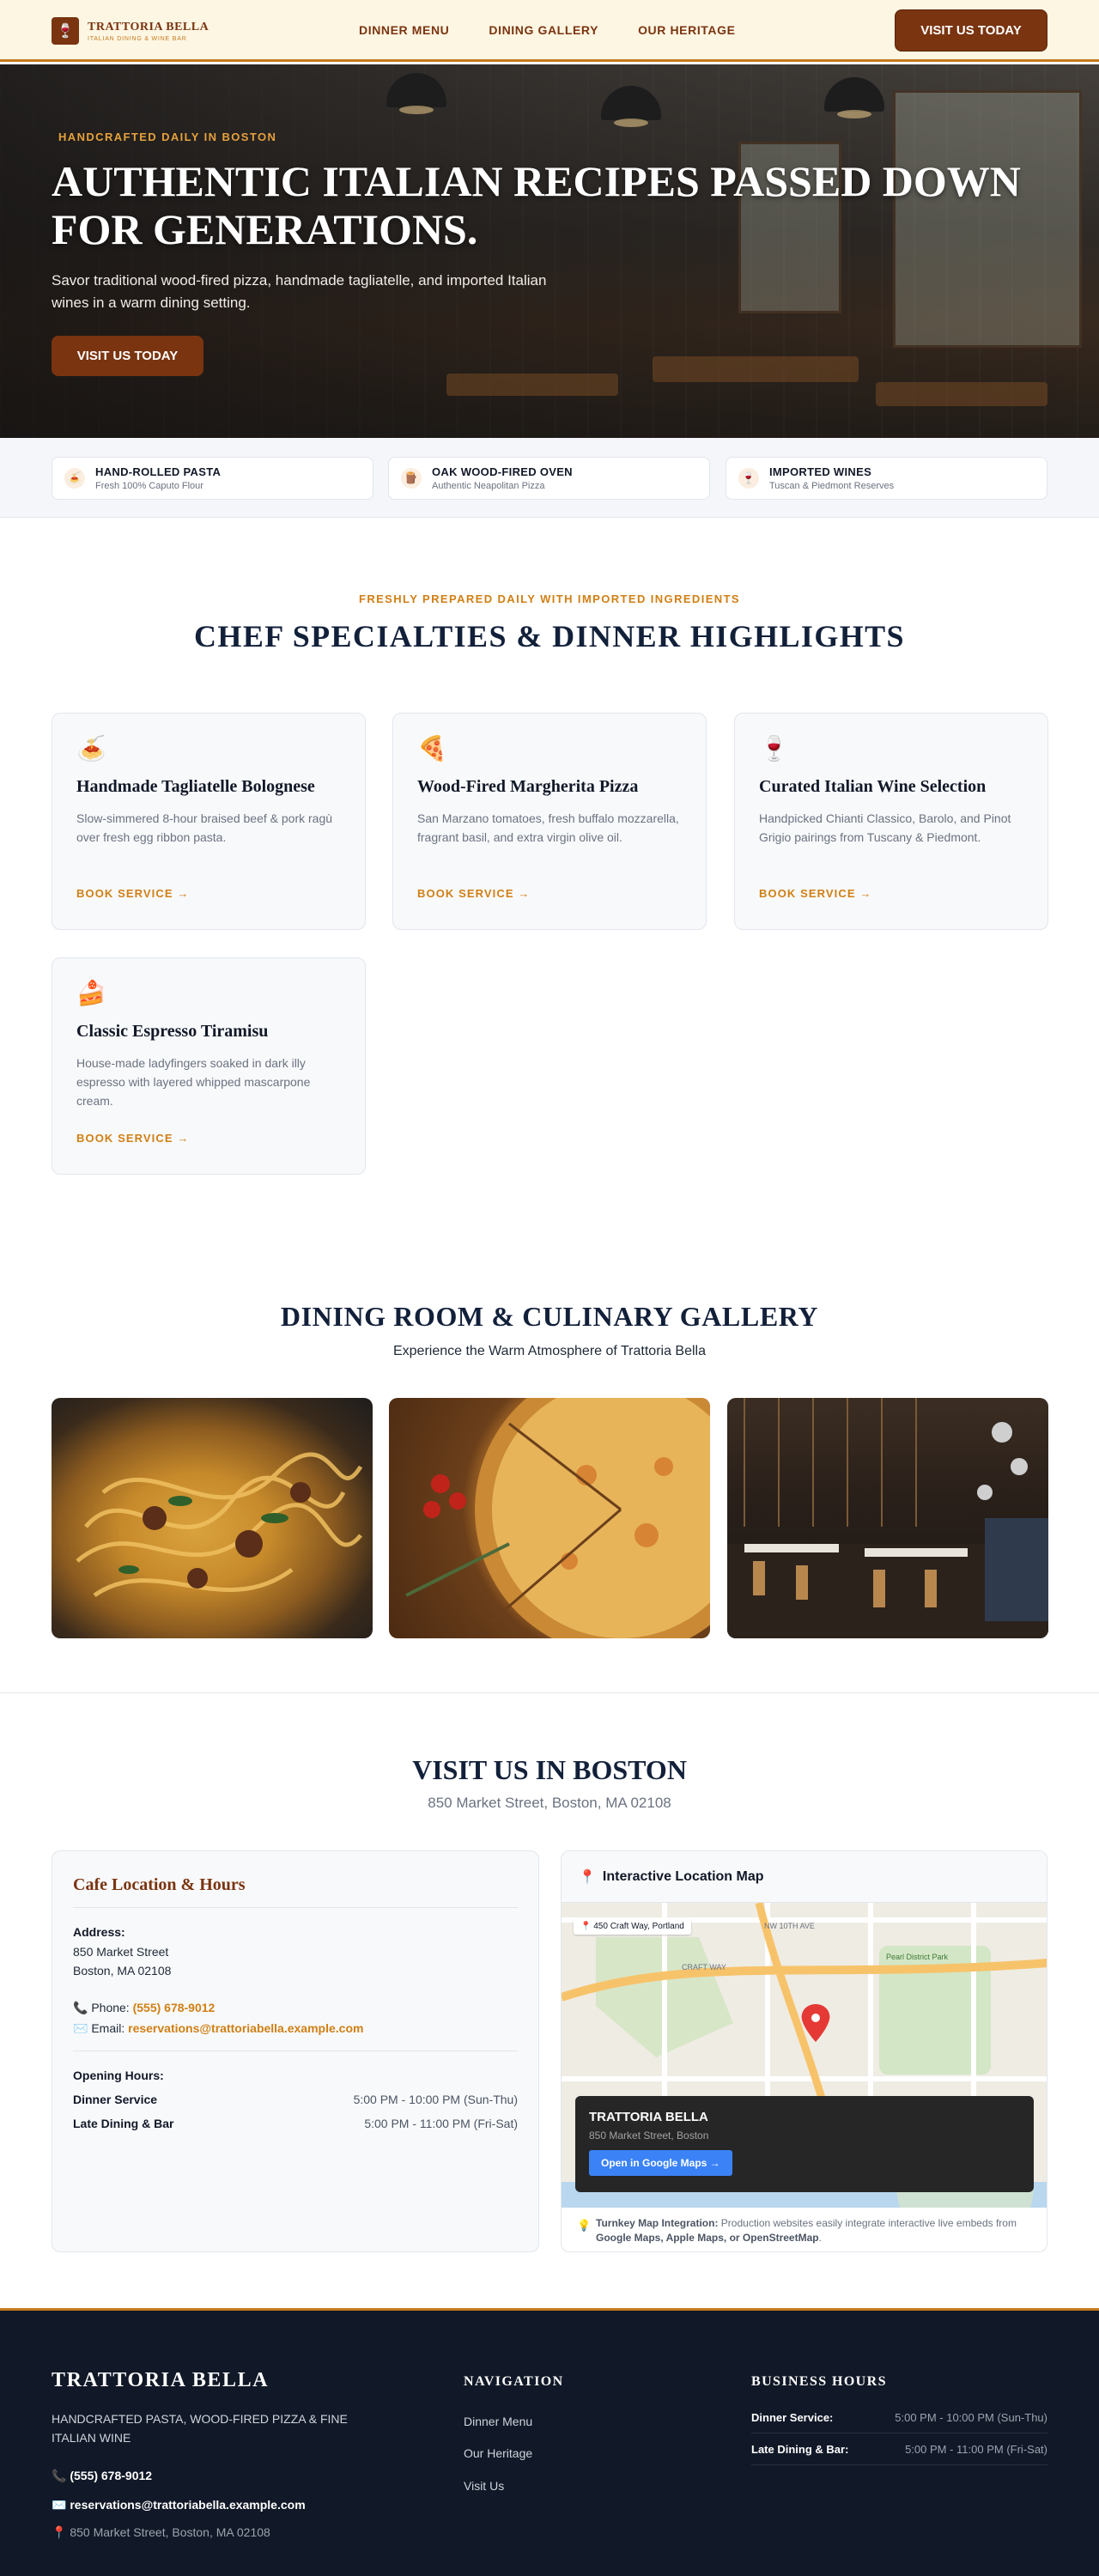  Describe the element at coordinates (91, 993) in the screenshot. I see `cake-icon: 🍰` at that location.